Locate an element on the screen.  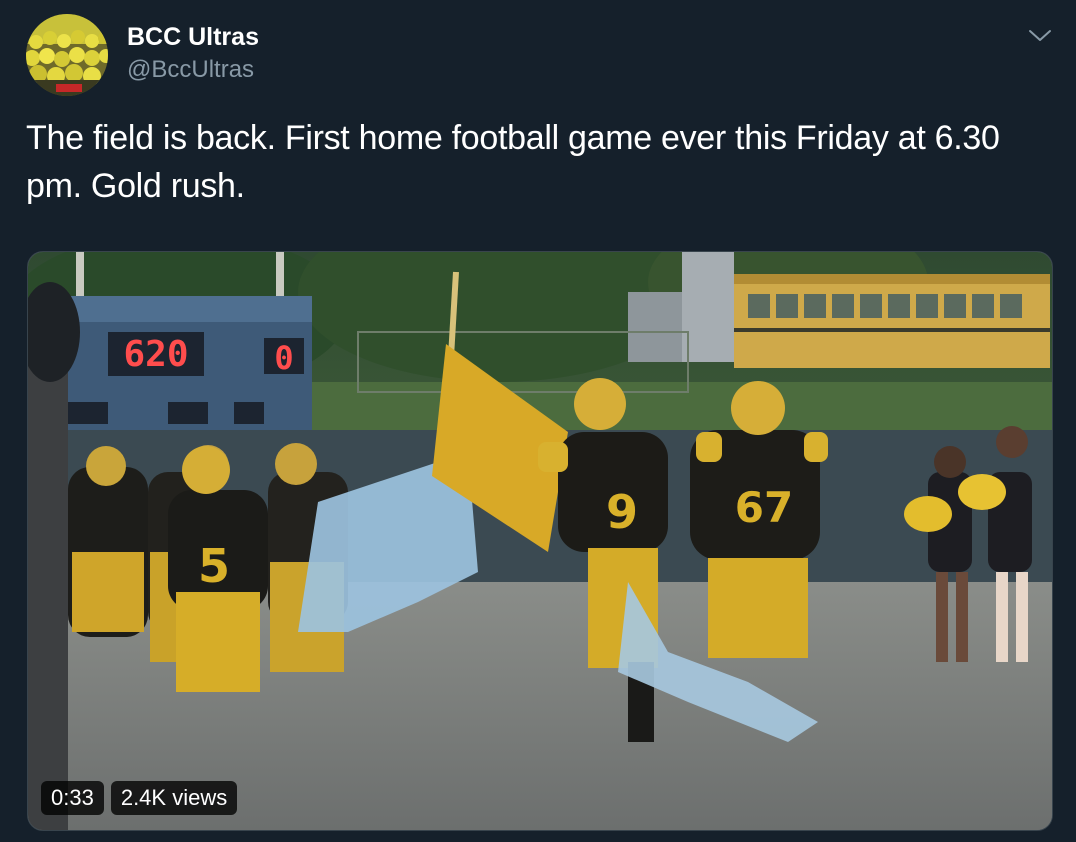
chevron-down-icon is located at coordinates (1040, 35).